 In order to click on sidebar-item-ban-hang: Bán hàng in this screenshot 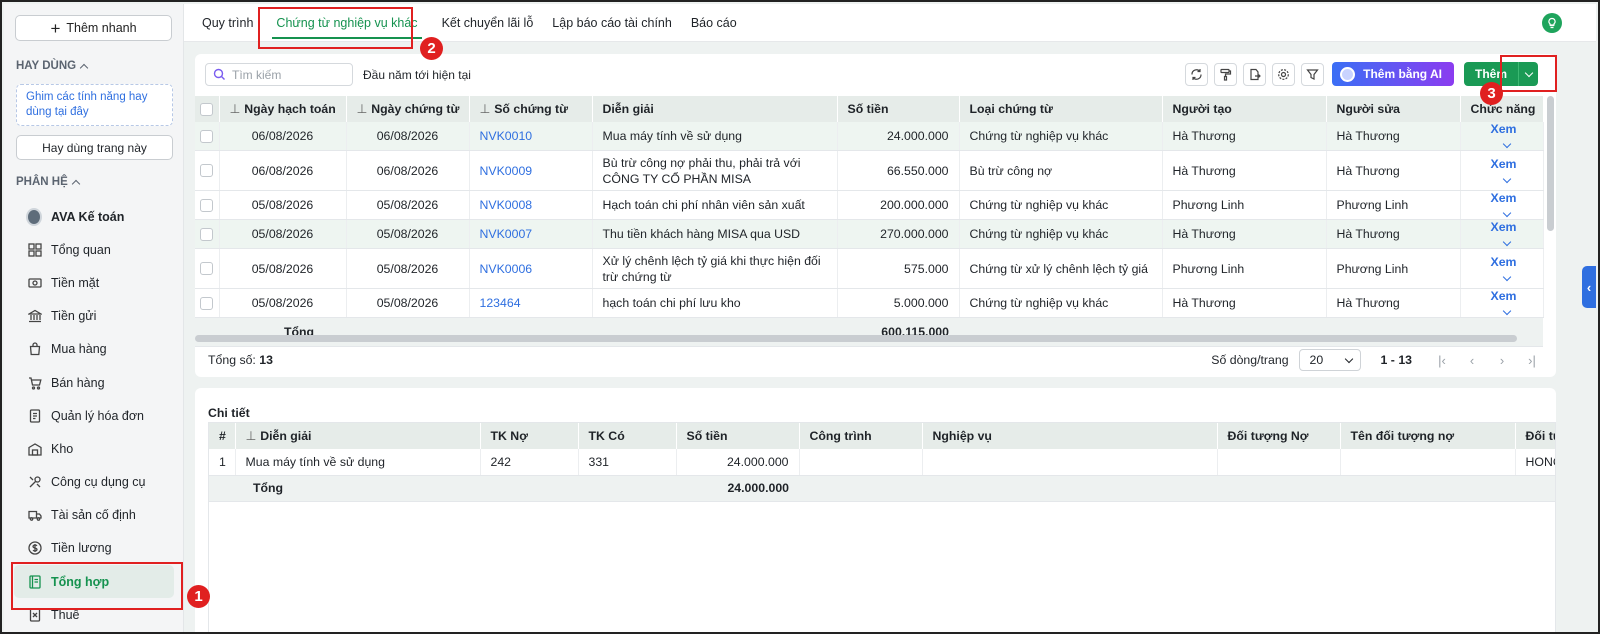, I will do `click(94, 382)`.